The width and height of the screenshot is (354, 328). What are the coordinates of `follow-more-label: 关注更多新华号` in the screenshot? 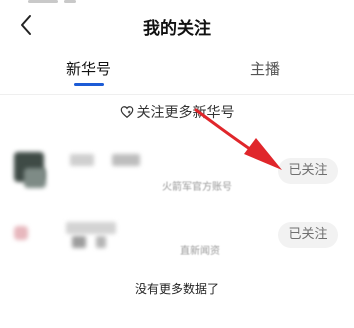 It's located at (185, 113).